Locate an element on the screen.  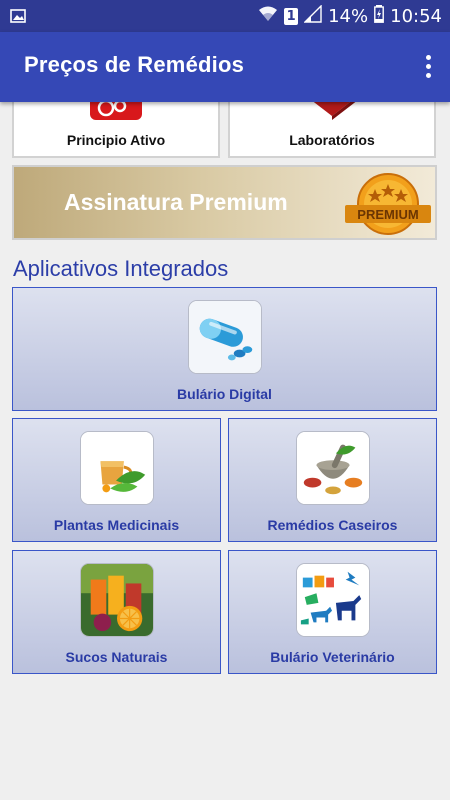
app-tile-sucos-naturais: Sucos Naturais is located at coordinates (116, 612).